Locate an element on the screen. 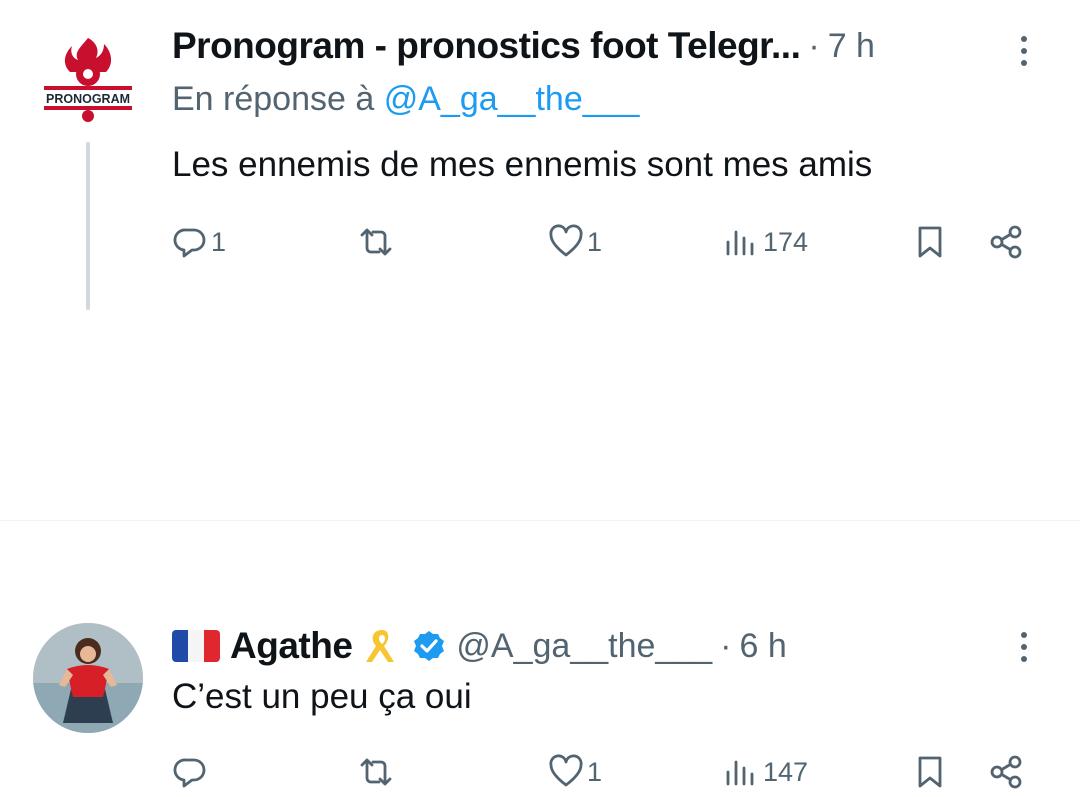  views-button: 174 is located at coordinates (766, 242).